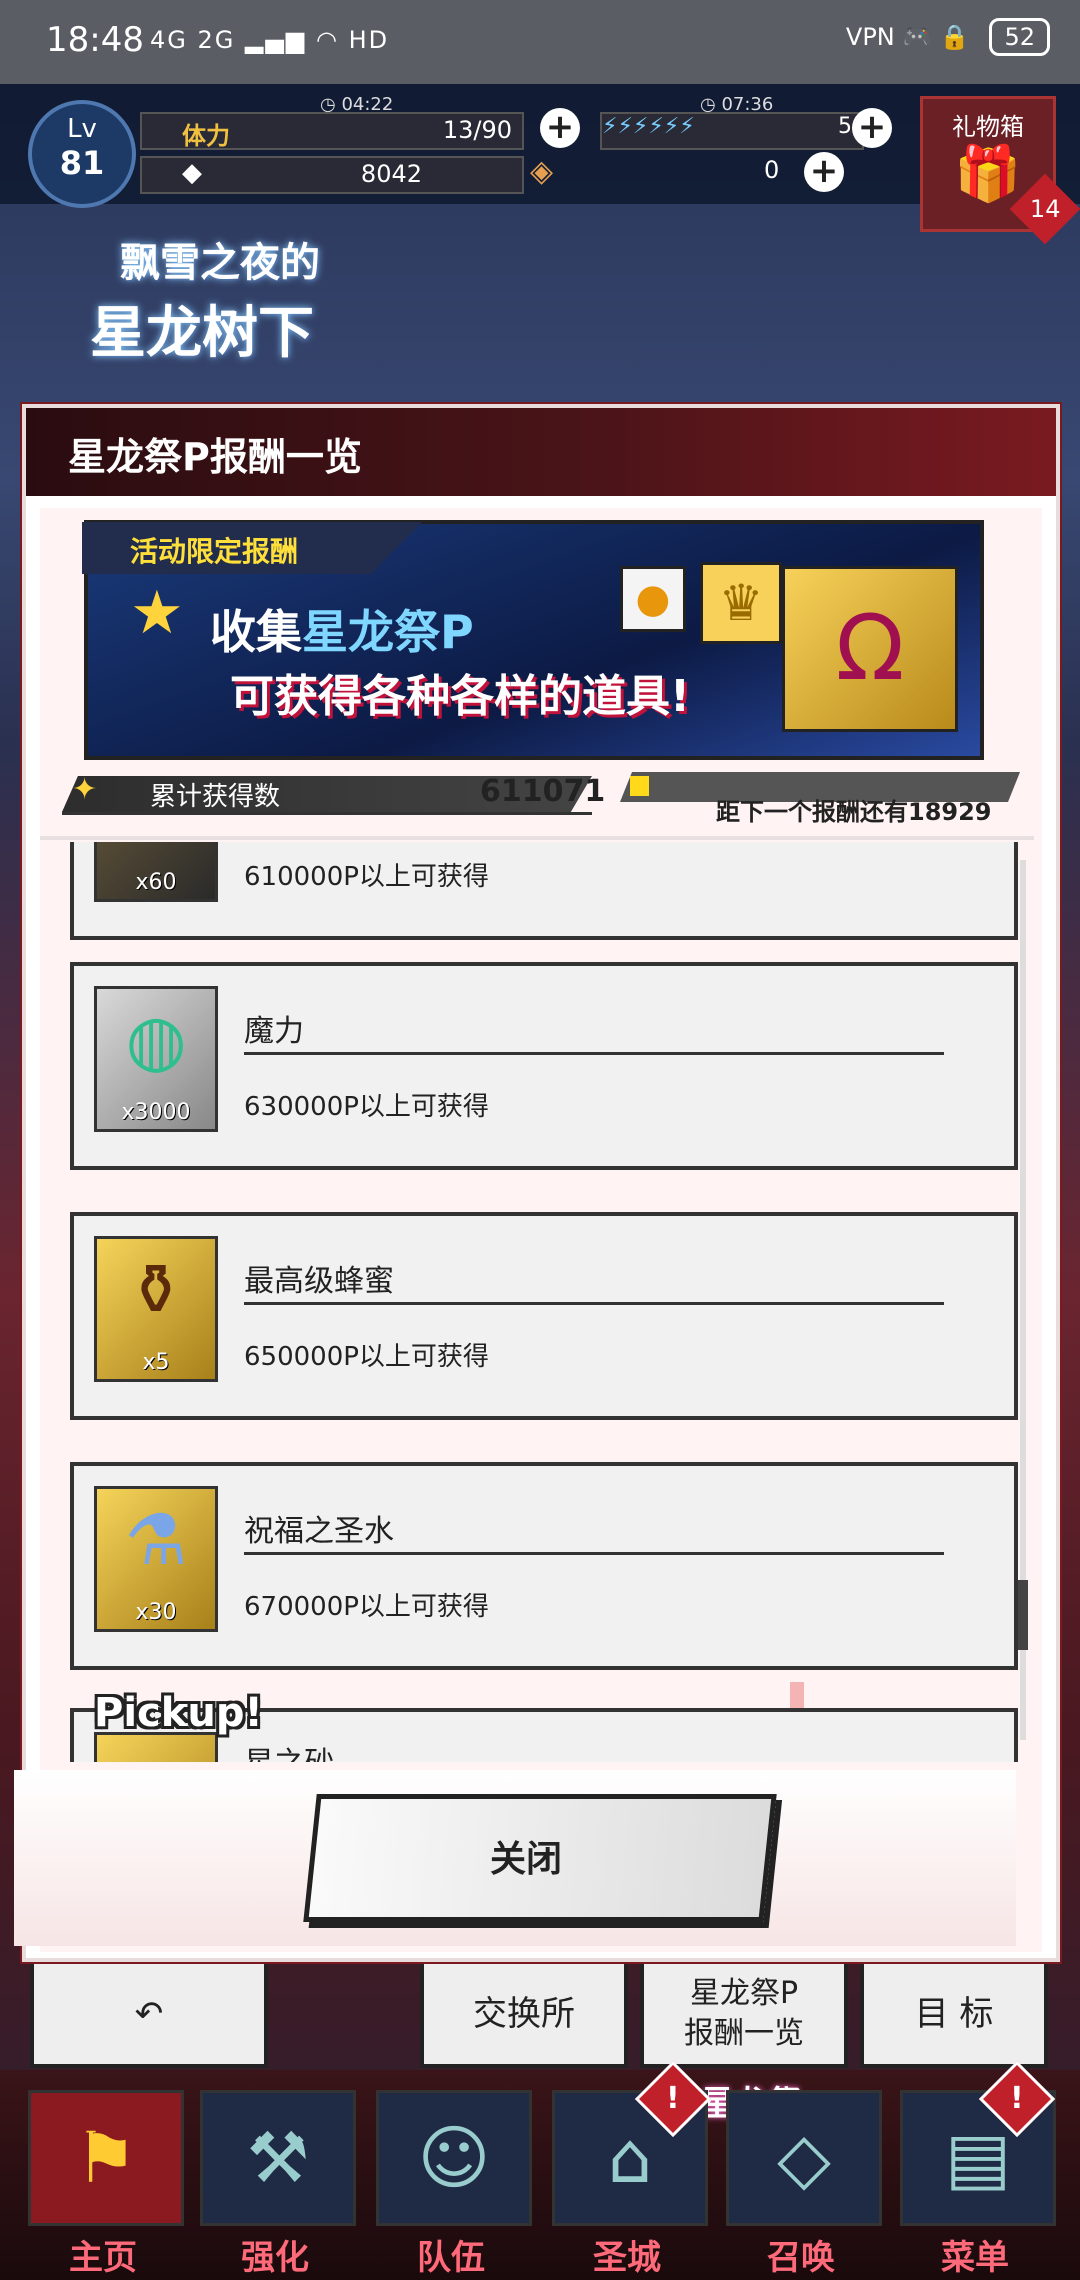 Image resolution: width=1080 pixels, height=2280 pixels. What do you see at coordinates (954, 2014) in the screenshot?
I see `goal-tile: 目 标` at bounding box center [954, 2014].